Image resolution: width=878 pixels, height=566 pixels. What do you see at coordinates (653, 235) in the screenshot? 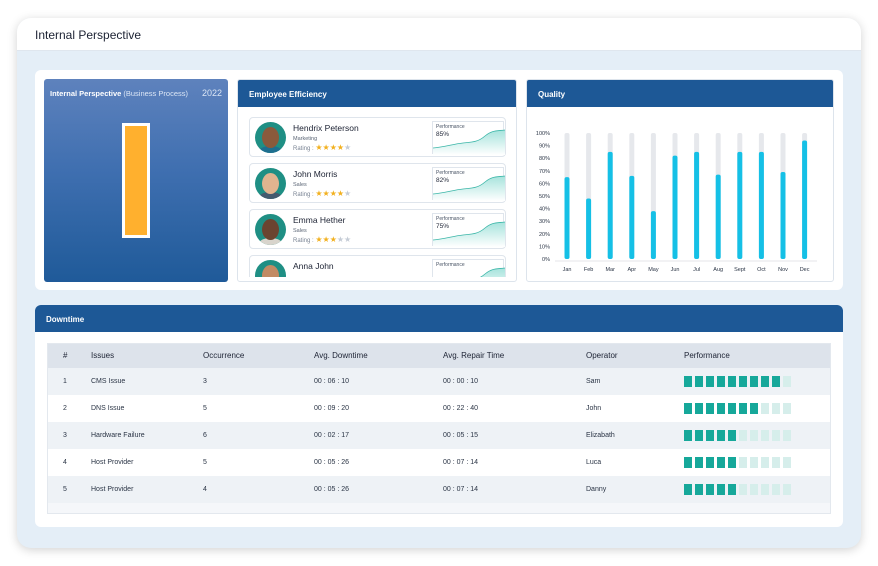
I see `quality-bar-may` at bounding box center [653, 235].